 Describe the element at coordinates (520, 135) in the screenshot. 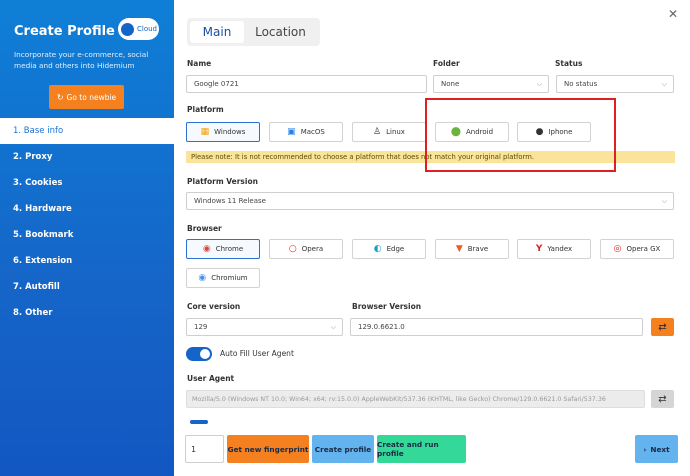

I see `highlight-box` at that location.